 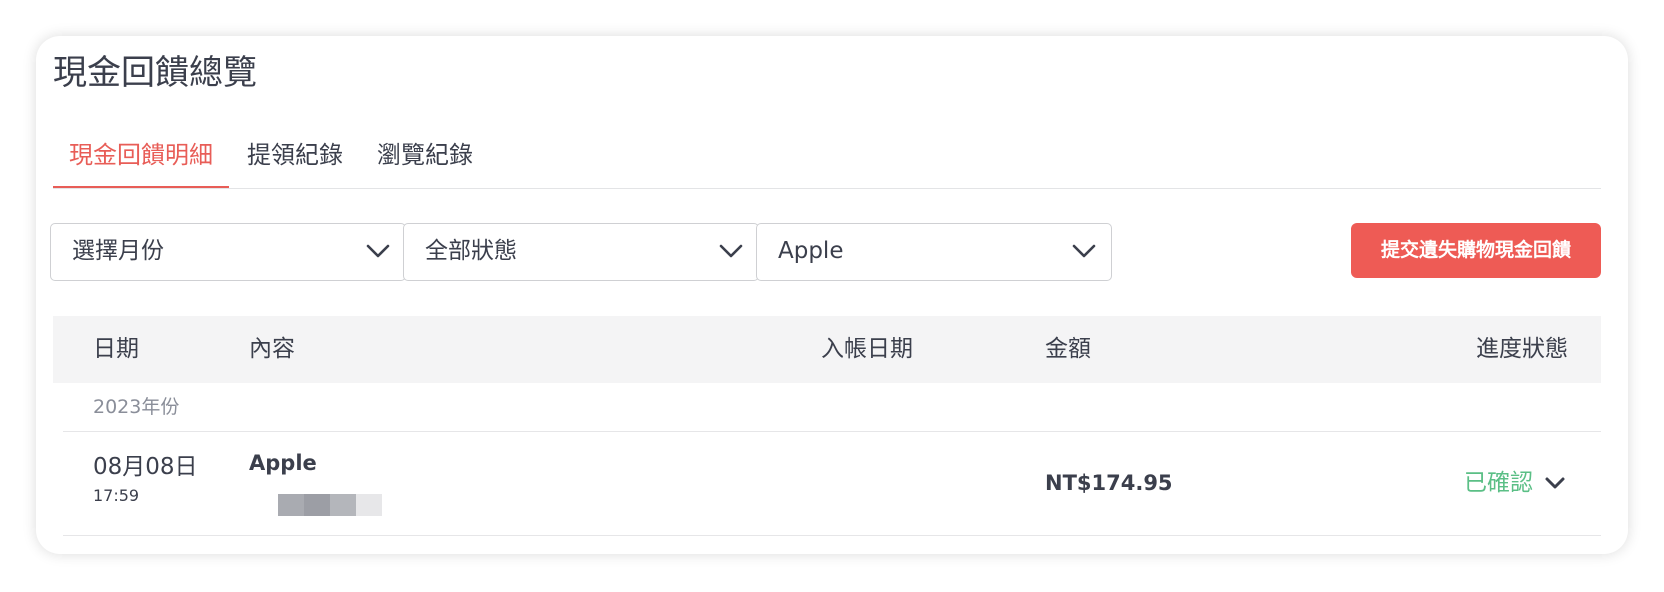 I want to click on submit-missing-cashback-button: 提交遺失購物現金回饋, so click(x=1476, y=250).